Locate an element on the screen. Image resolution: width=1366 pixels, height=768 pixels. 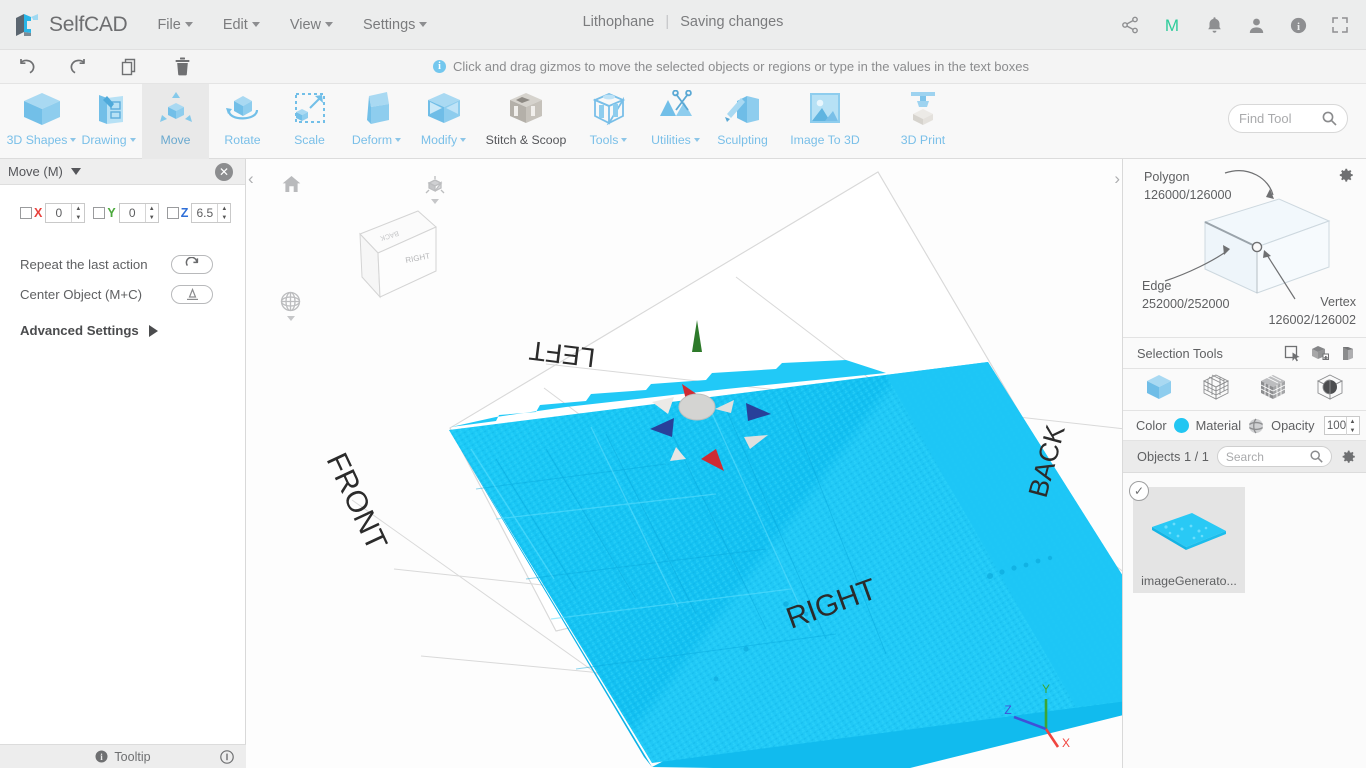
sphere-mode-icon is located at coordinates (1330, 389).